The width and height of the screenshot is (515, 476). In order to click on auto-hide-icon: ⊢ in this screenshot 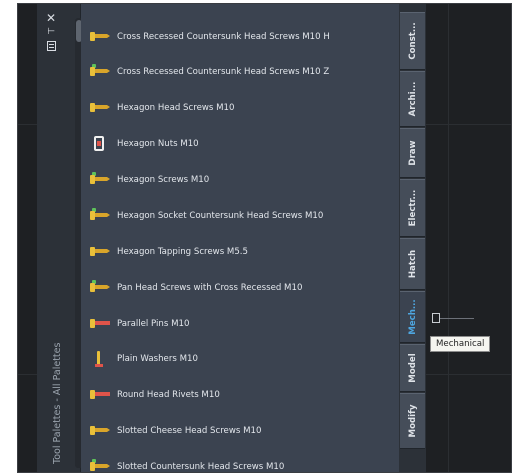, I will do `click(51, 32)`.